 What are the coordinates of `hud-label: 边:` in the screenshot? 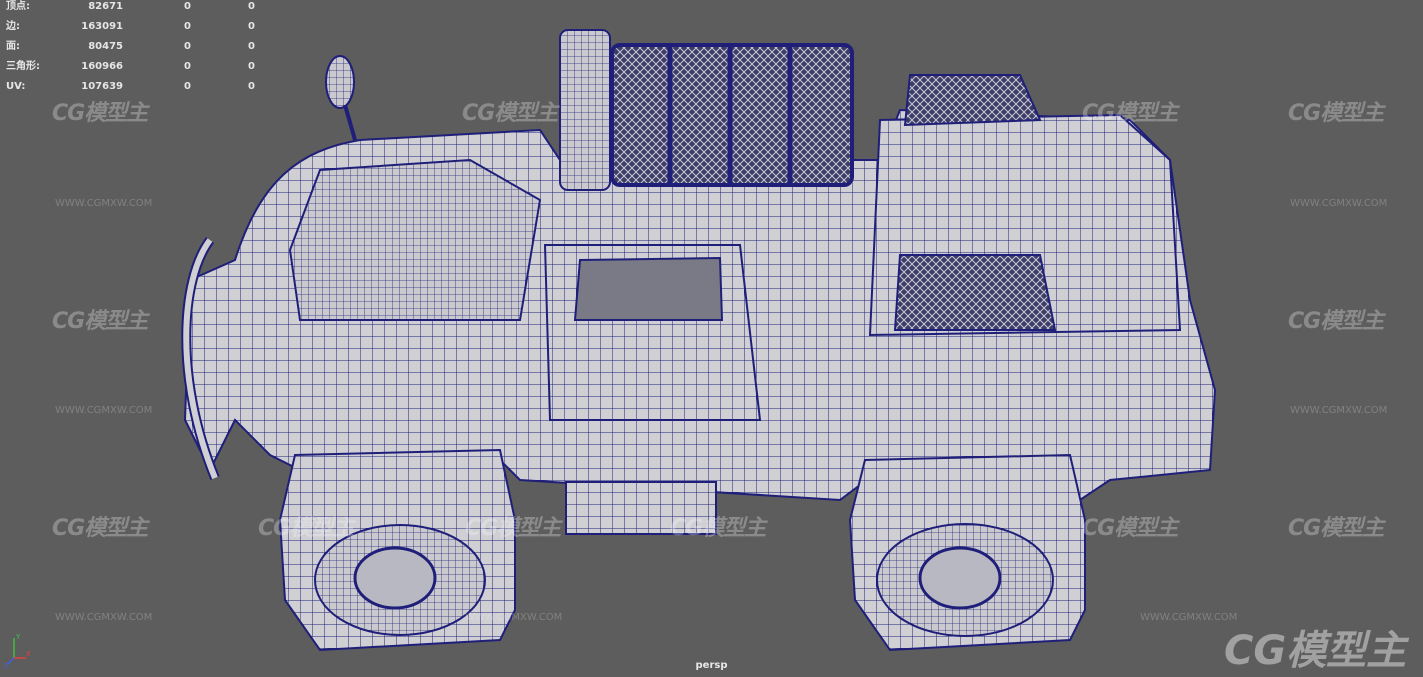 It's located at (13, 26).